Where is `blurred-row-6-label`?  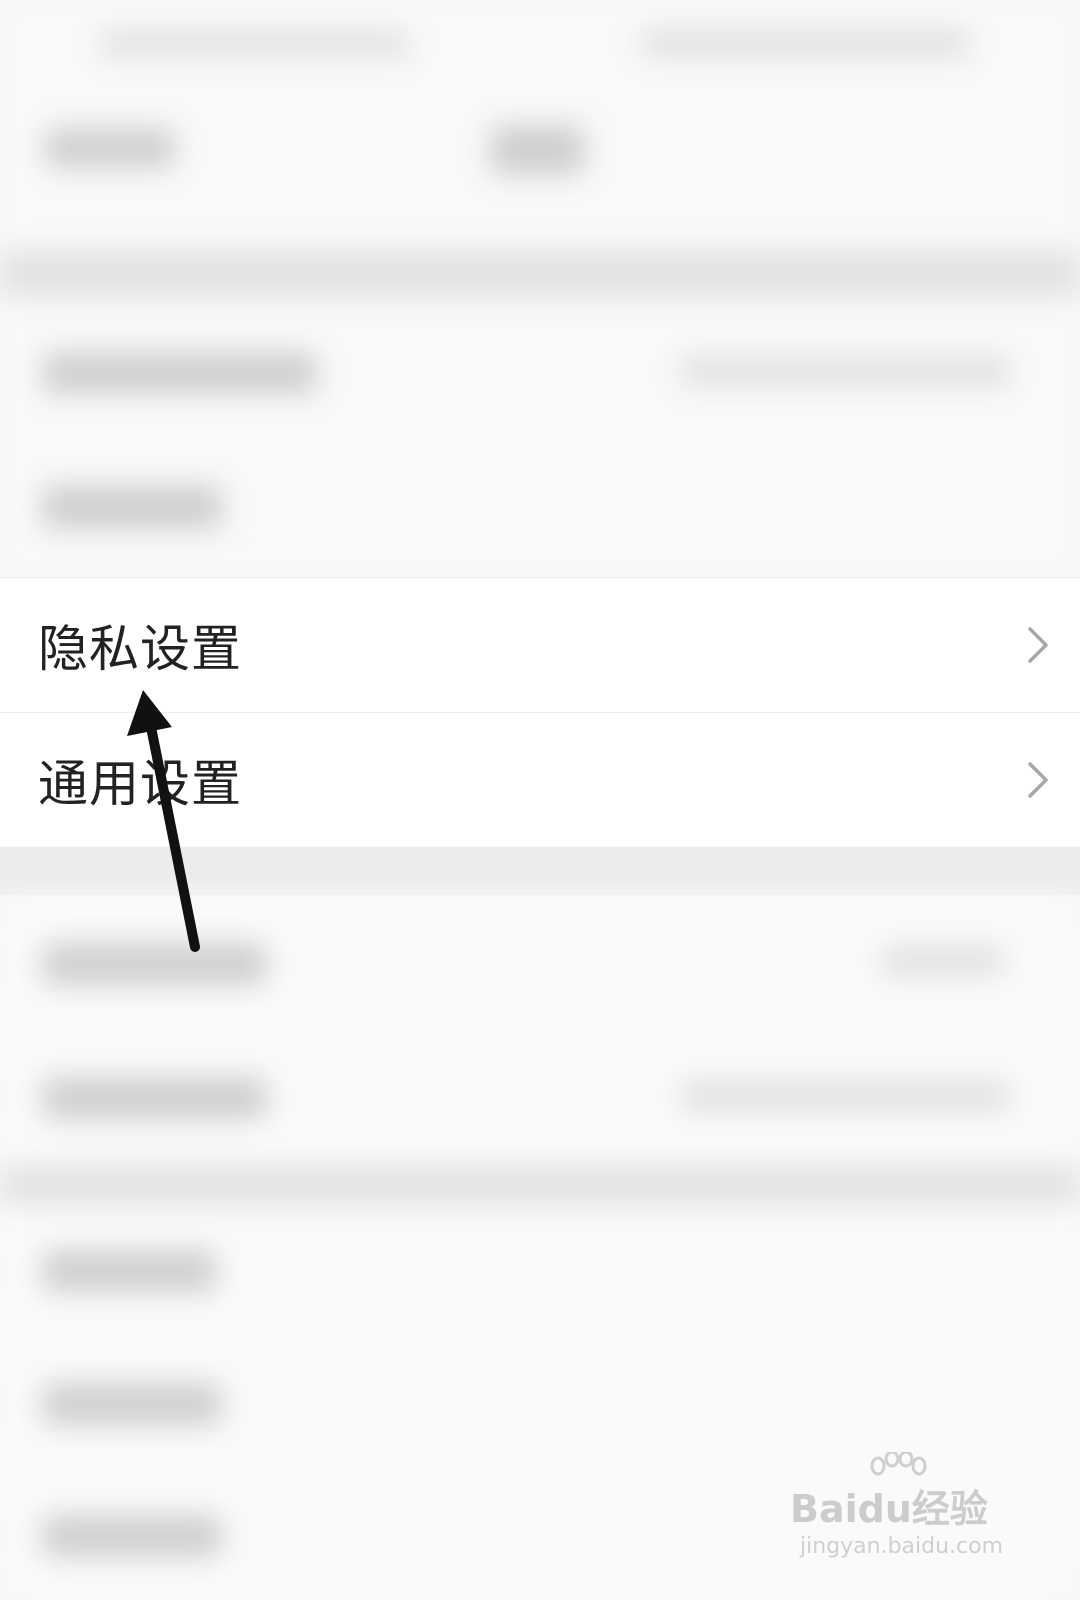
blurred-row-6-label is located at coordinates (132, 1404).